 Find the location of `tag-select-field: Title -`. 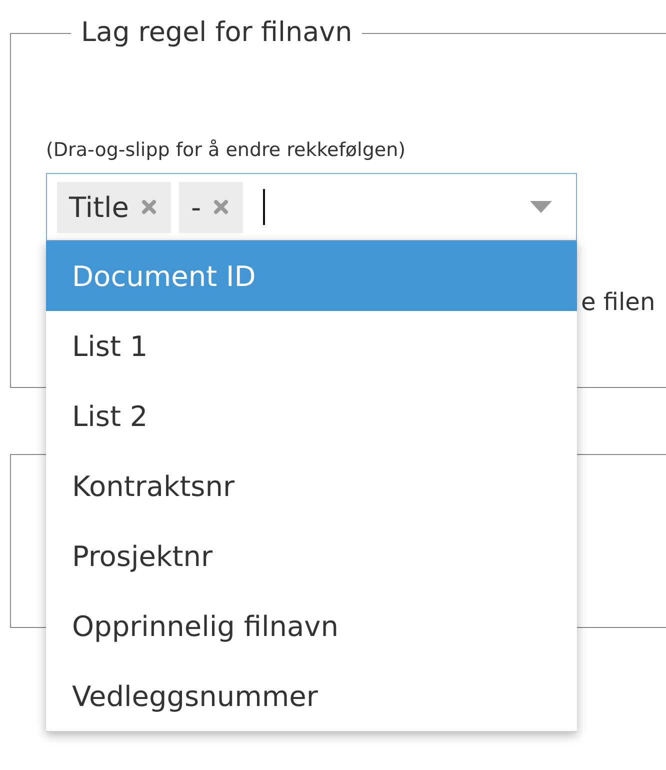

tag-select-field: Title - is located at coordinates (311, 207).